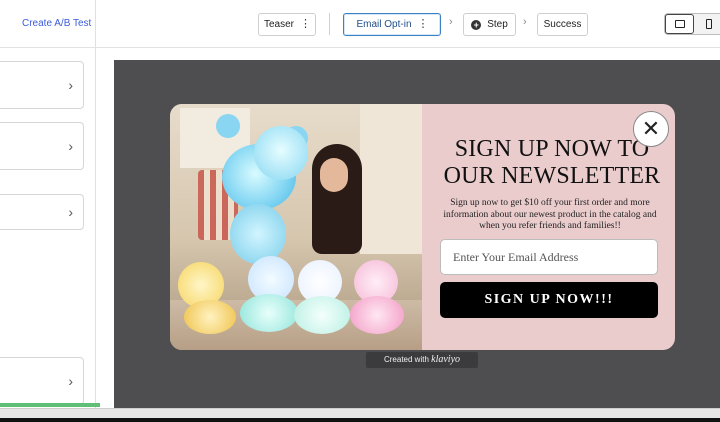 The height and width of the screenshot is (422, 720). I want to click on screen-edge, so click(360, 420).